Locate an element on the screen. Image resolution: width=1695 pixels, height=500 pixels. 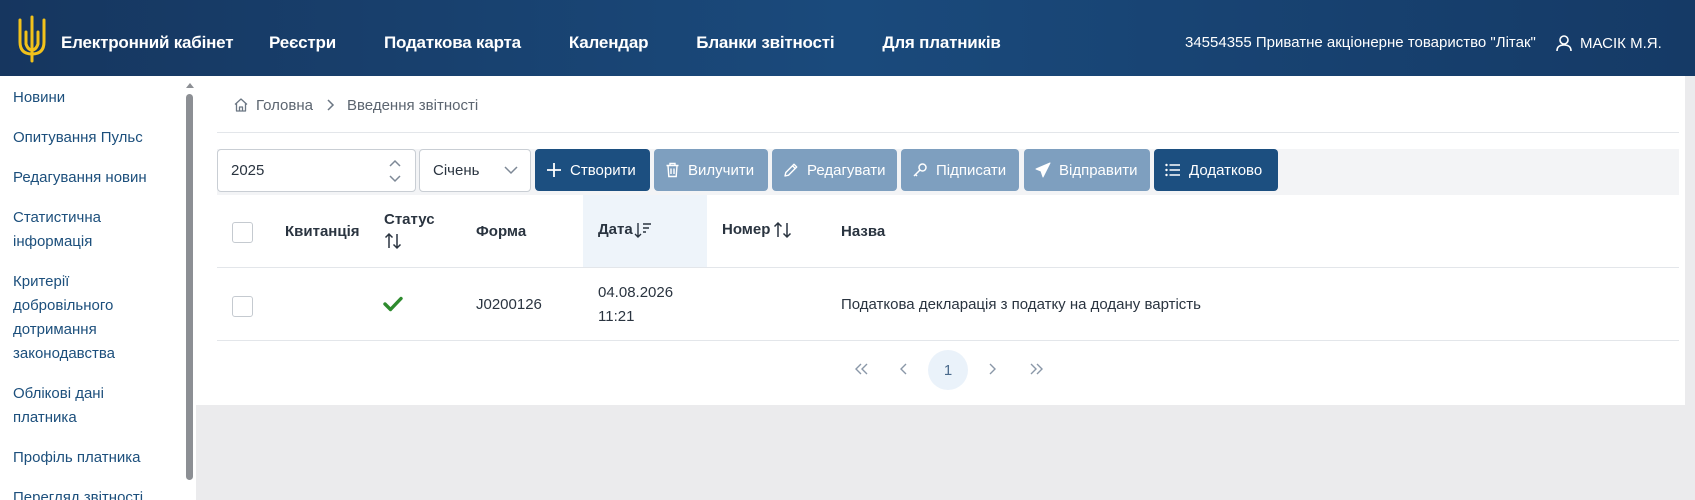
trident-logo-icon is located at coordinates (32, 39).